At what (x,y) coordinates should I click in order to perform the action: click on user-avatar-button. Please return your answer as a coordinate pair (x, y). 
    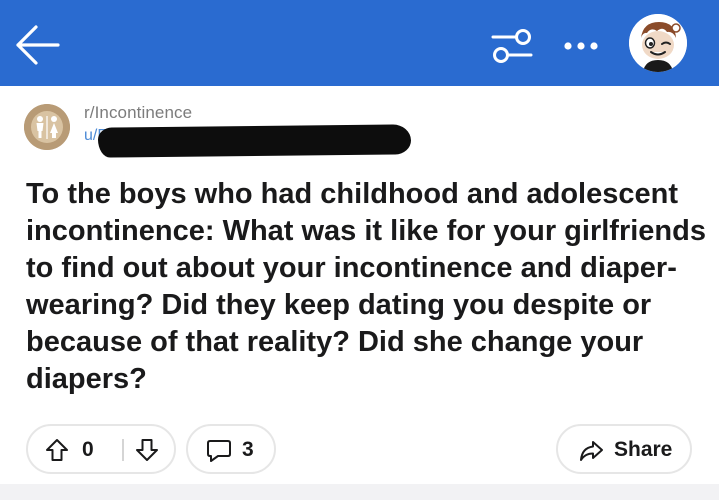
    Looking at the image, I should click on (658, 43).